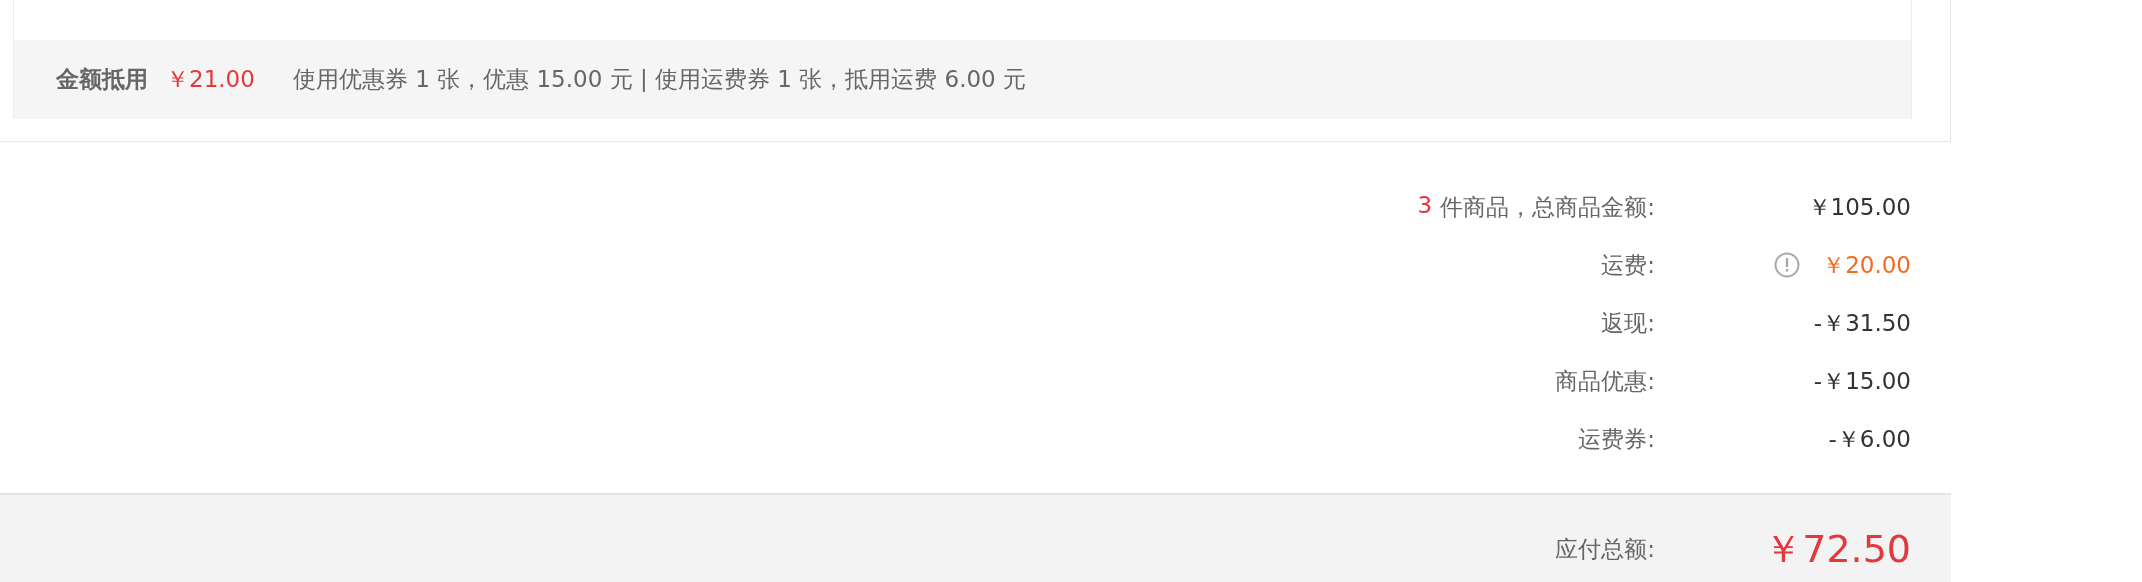  I want to click on summary-value: -￥15.00, so click(1862, 381).